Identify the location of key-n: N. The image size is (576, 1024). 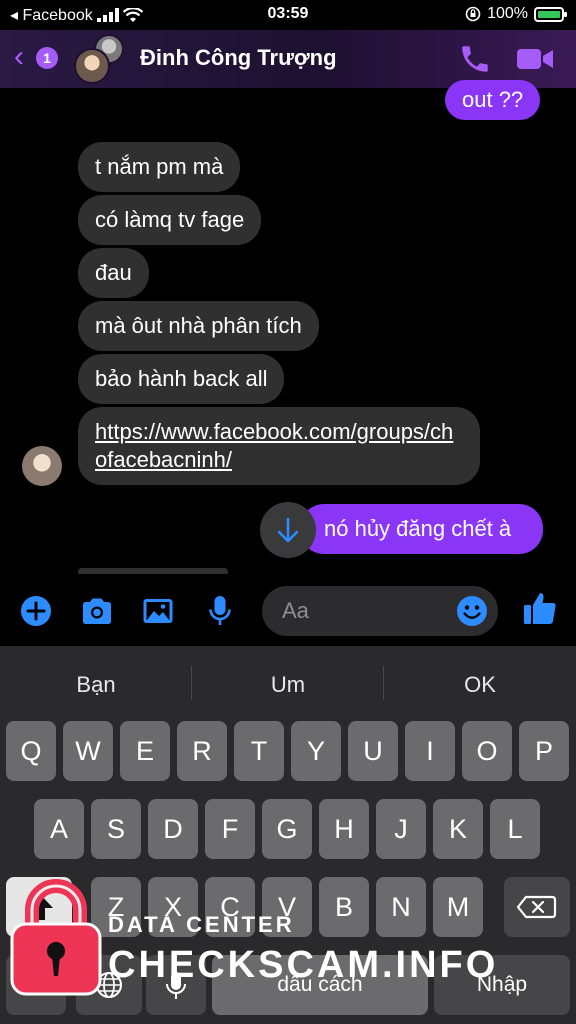
(401, 907).